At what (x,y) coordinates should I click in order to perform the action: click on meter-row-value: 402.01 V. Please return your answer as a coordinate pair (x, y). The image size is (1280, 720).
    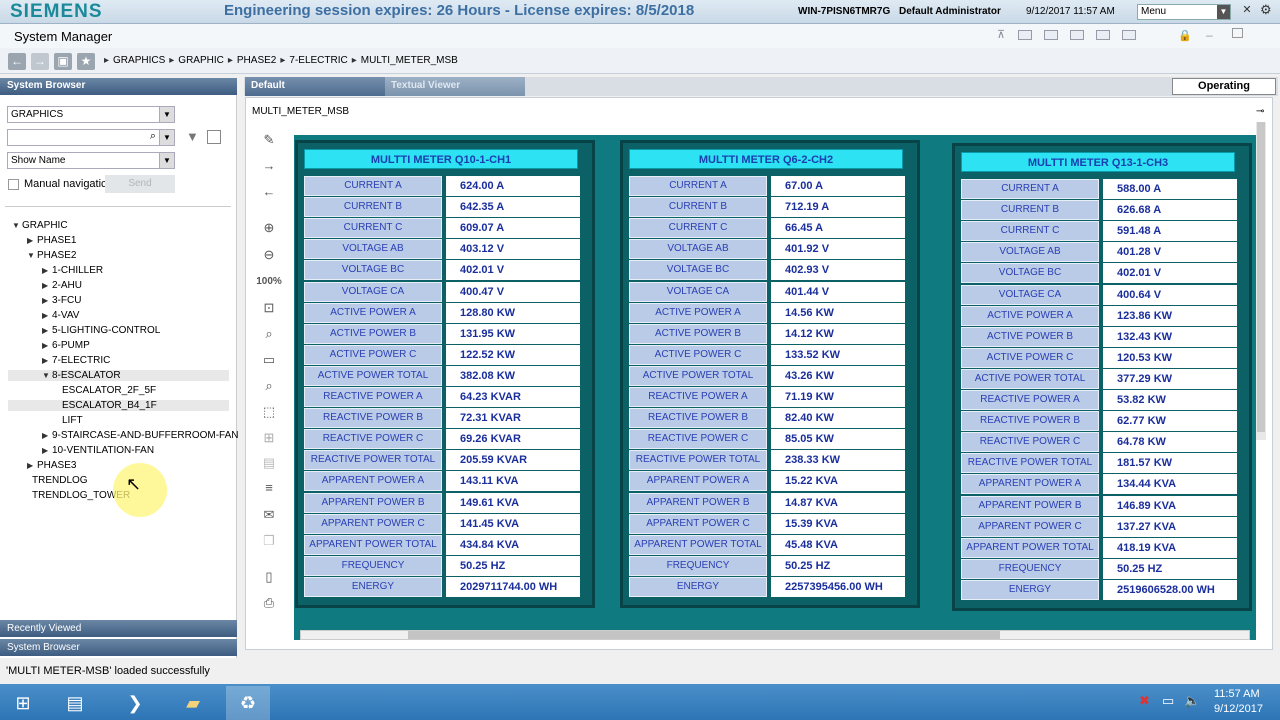
    Looking at the image, I should click on (513, 270).